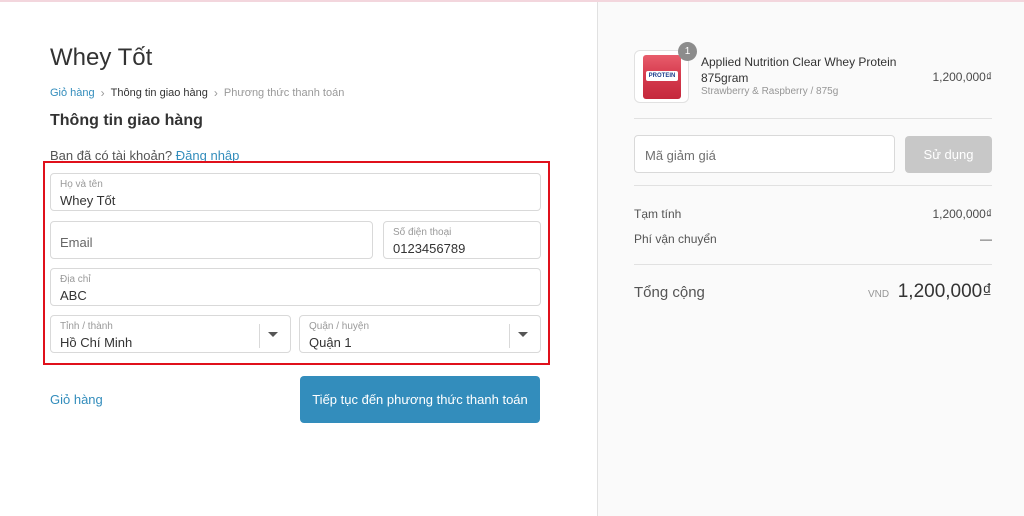  I want to click on product-price: 1,200,000₫, so click(962, 77).